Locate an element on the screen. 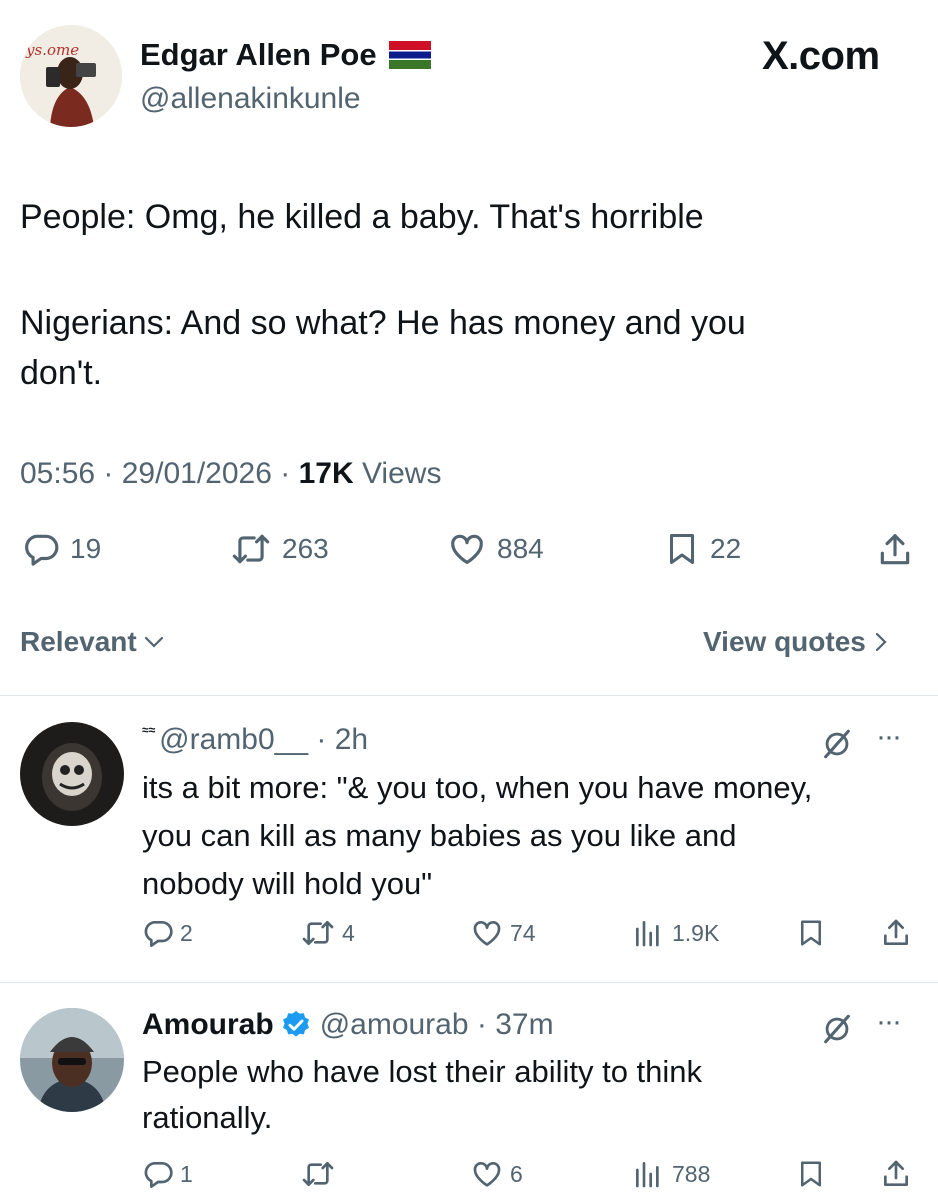 This screenshot has height=1200, width=938. brand-text: X.com is located at coordinates (821, 56).